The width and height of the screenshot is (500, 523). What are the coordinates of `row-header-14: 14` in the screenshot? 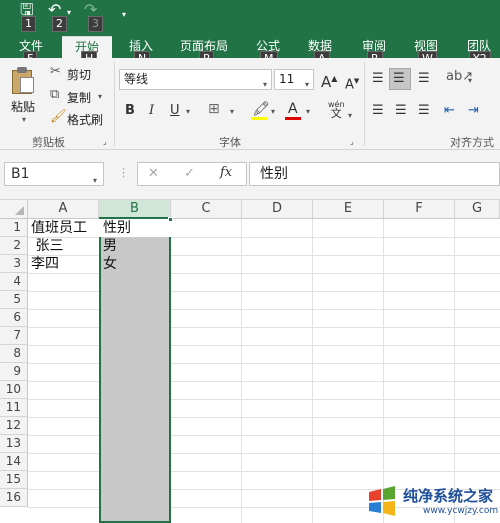 It's located at (14, 462).